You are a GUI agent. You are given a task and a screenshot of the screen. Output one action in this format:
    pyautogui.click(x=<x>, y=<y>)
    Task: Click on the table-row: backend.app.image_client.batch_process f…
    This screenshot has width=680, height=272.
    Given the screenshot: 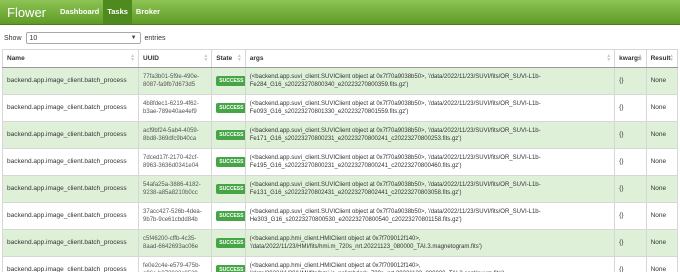 What is the action you would take?
    pyautogui.click(x=340, y=264)
    